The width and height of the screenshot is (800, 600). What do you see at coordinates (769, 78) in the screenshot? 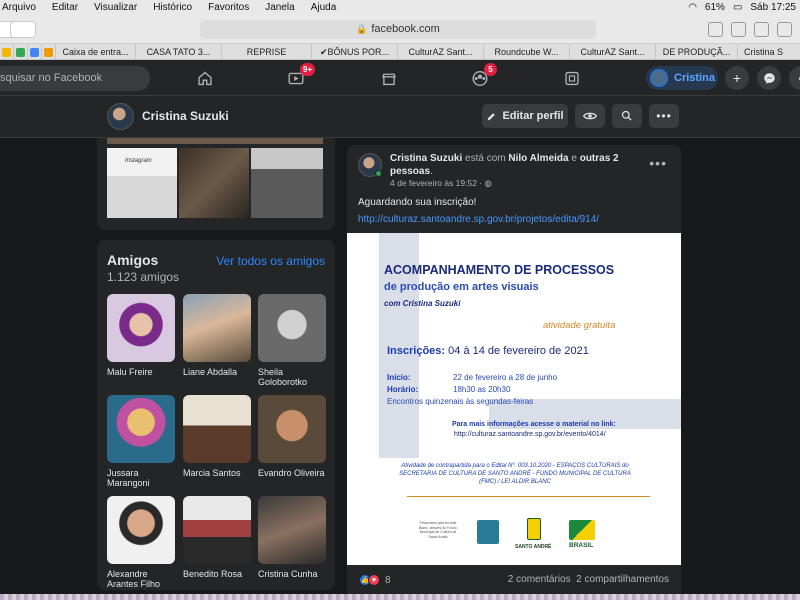
I see `messenger-button` at bounding box center [769, 78].